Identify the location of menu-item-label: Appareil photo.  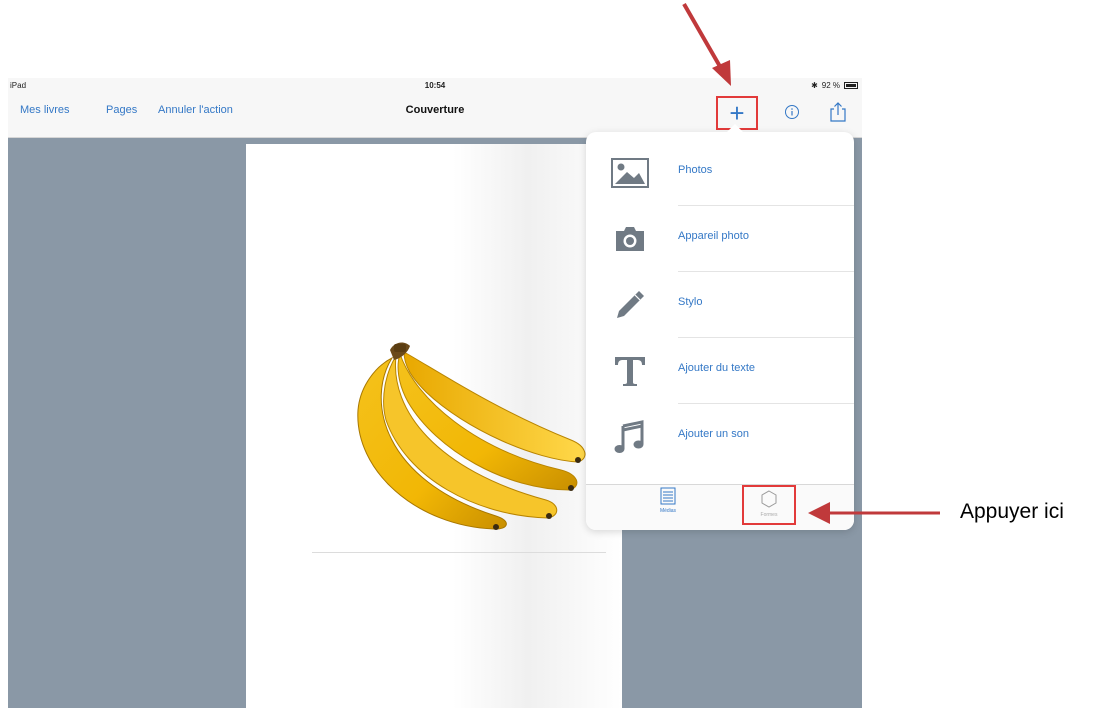
(713, 236).